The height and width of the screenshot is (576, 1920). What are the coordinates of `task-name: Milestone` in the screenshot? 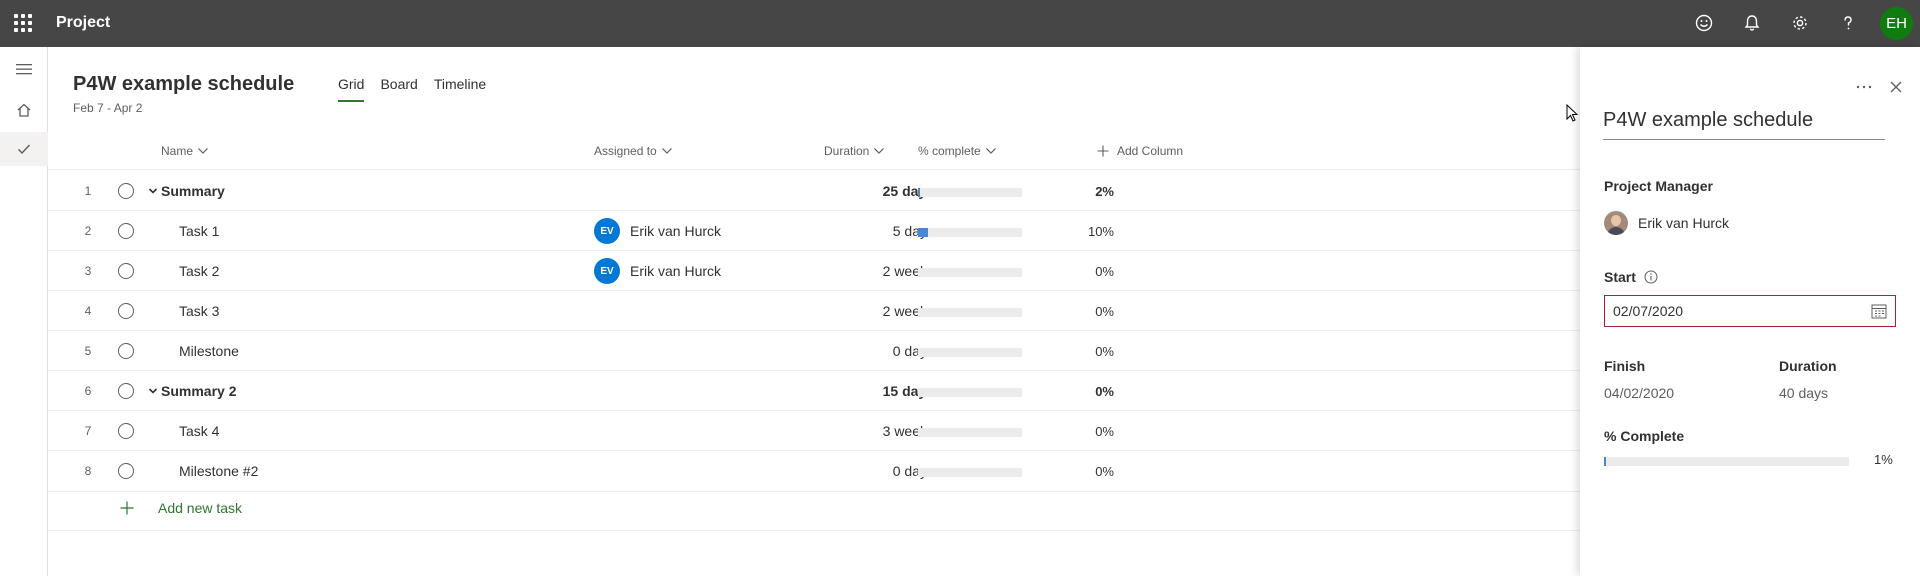 It's located at (209, 351).